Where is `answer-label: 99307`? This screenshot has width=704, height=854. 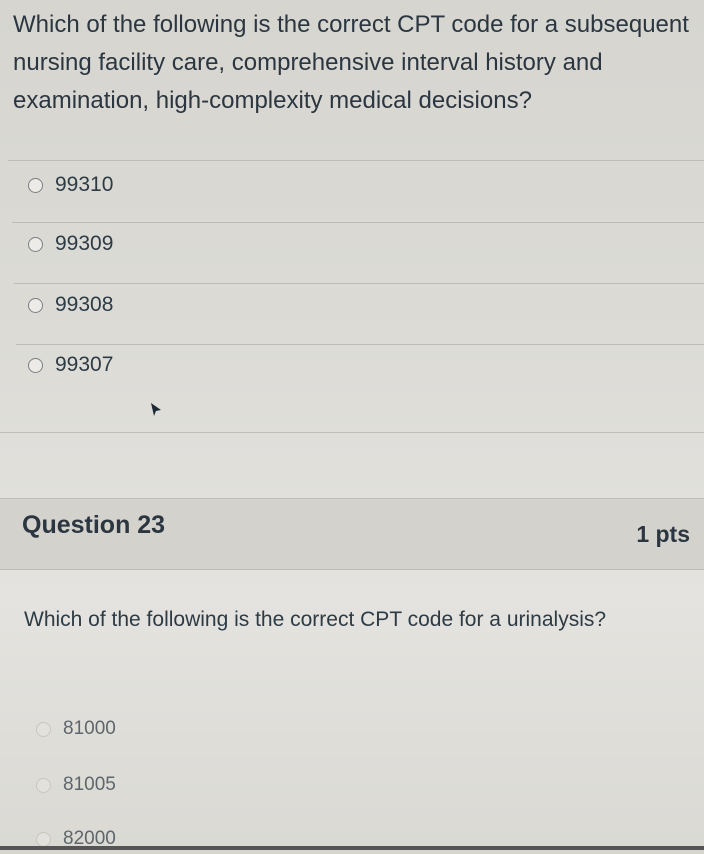 answer-label: 99307 is located at coordinates (84, 364).